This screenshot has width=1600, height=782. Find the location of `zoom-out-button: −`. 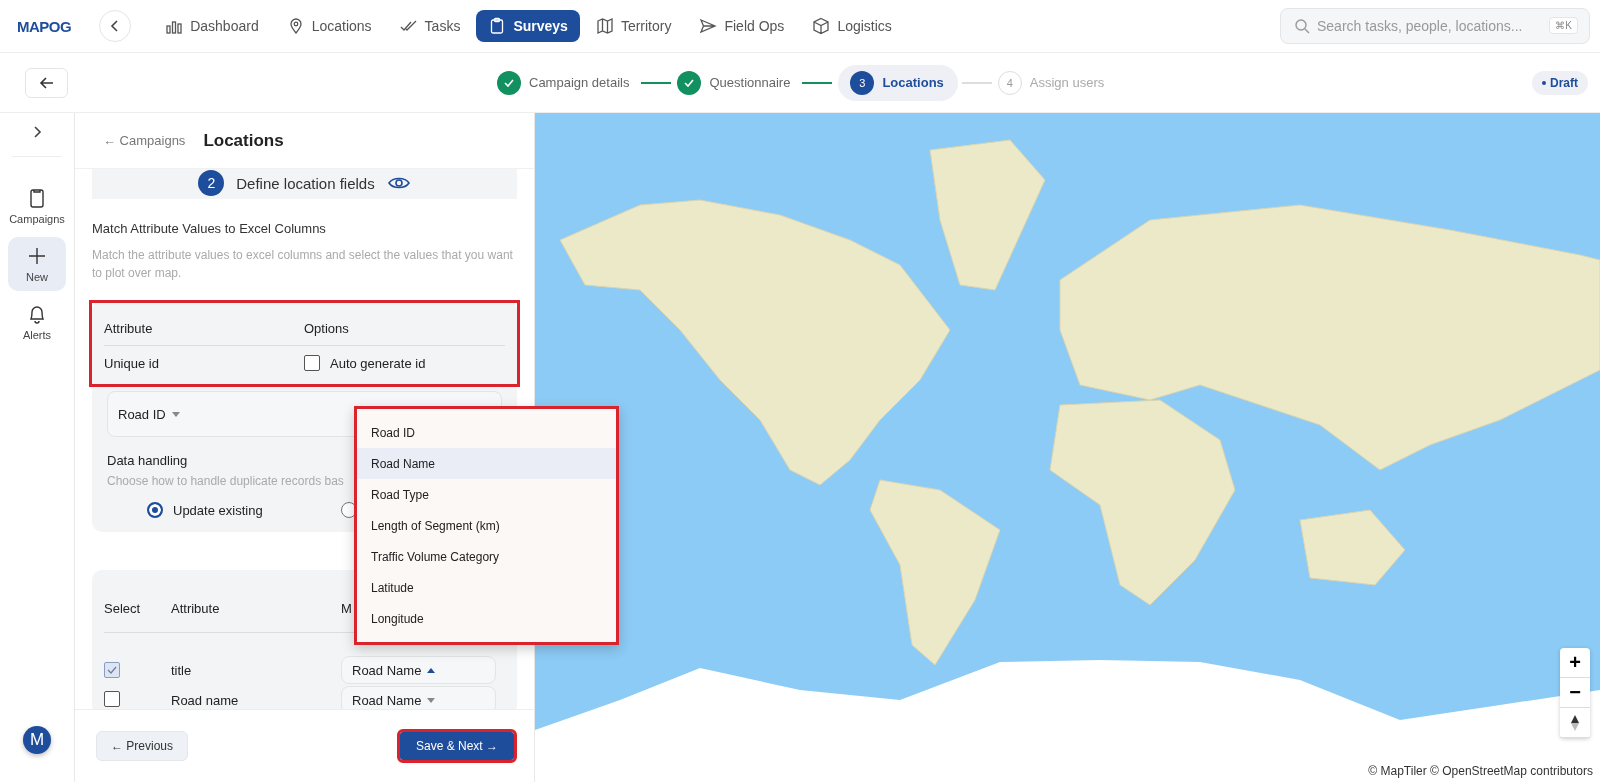

zoom-out-button: − is located at coordinates (1575, 693).